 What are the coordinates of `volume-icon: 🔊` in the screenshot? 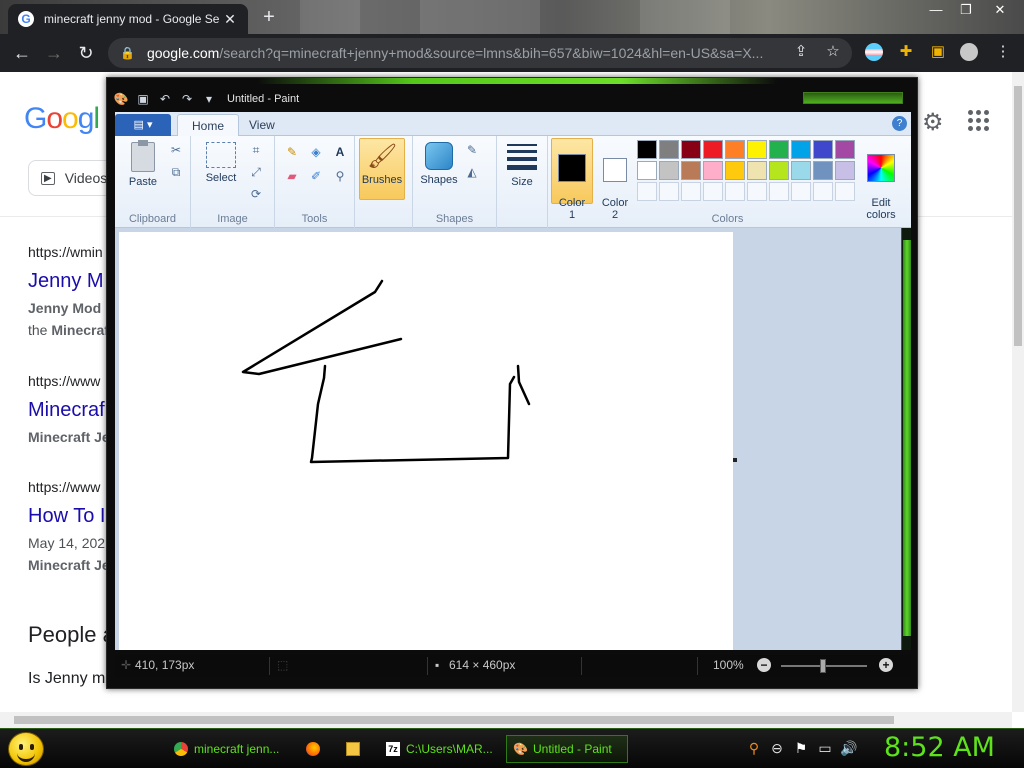 It's located at (849, 748).